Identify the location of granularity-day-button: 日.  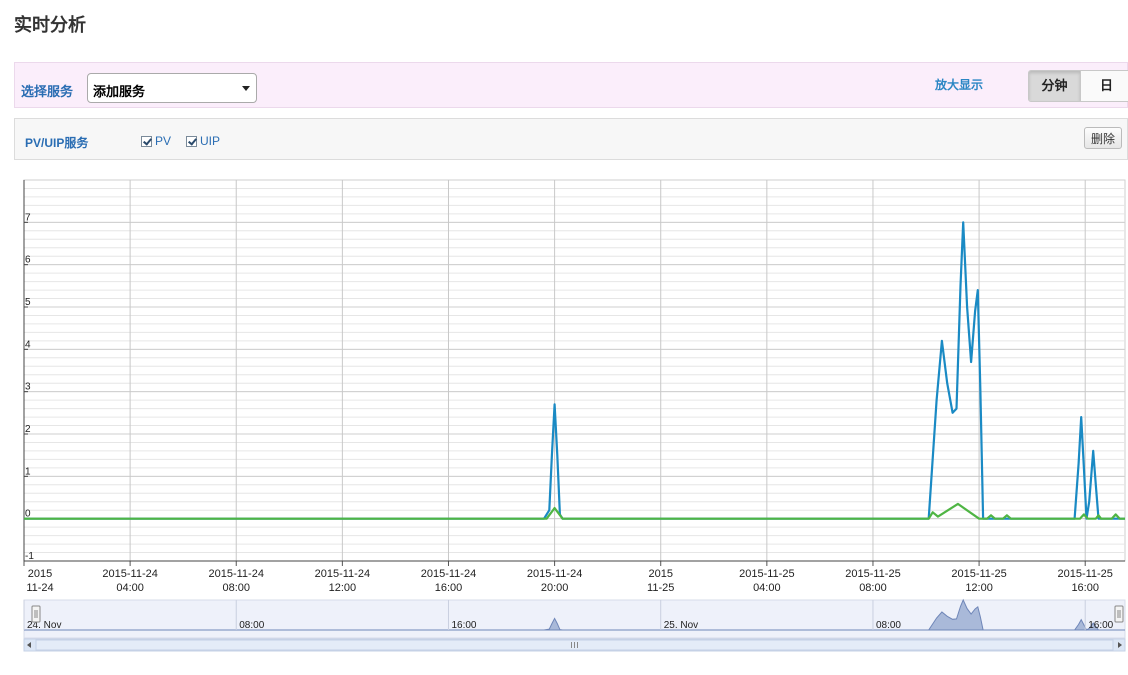
(1104, 86).